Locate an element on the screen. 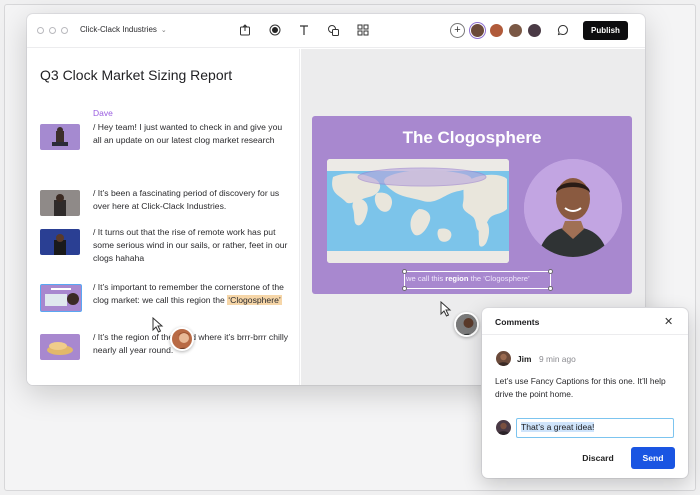  reply-input: That’s a great idea! is located at coordinates (595, 428).